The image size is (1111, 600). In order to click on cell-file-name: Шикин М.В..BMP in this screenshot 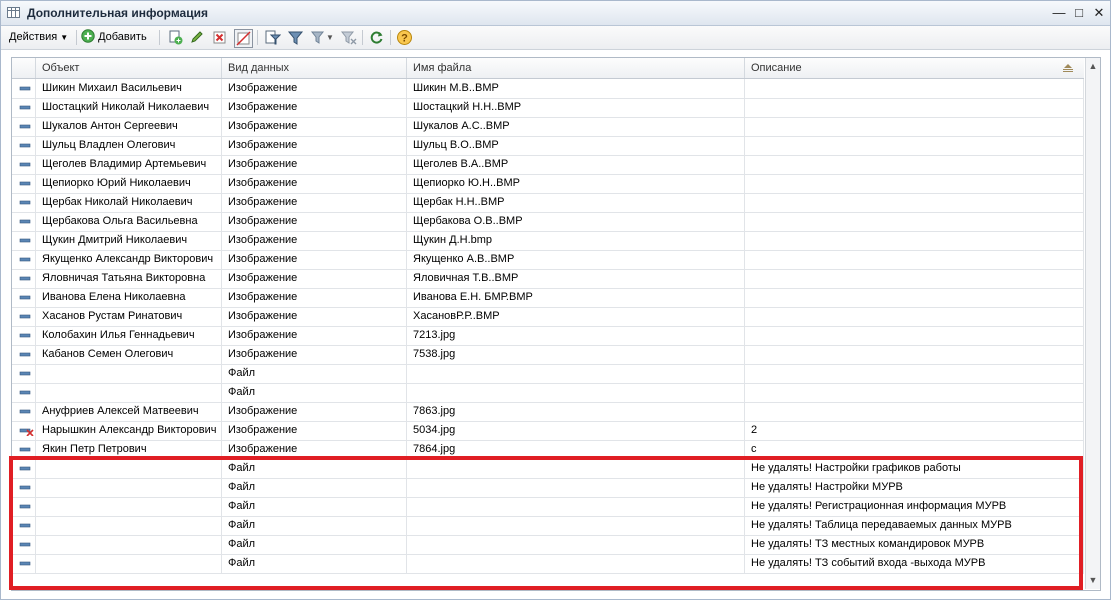, I will do `click(576, 88)`.